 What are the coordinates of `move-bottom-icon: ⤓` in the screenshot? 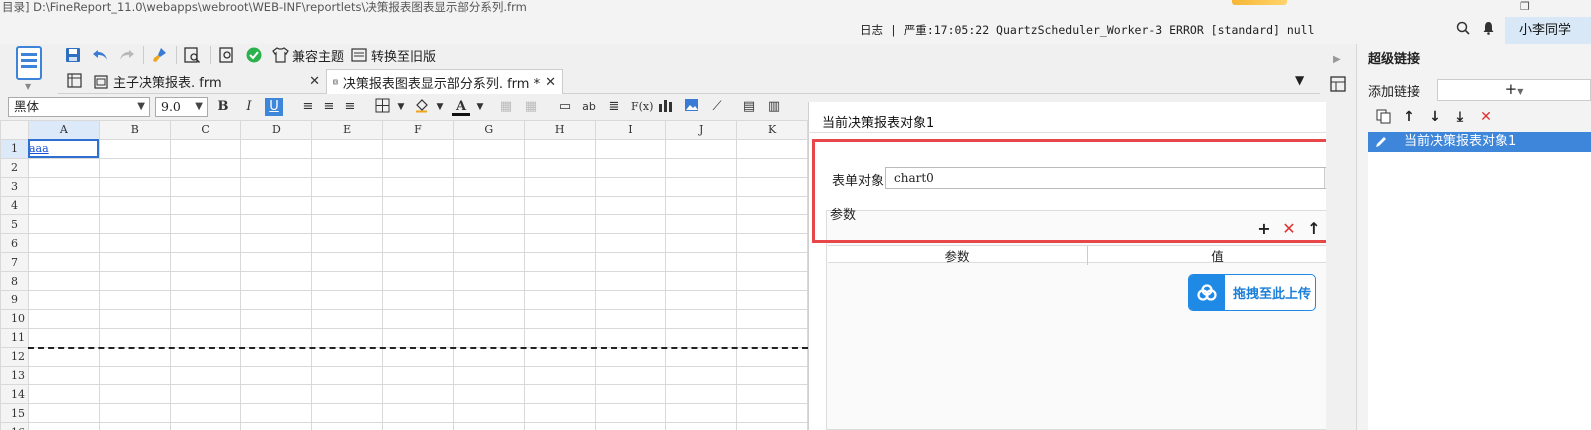 It's located at (1460, 117).